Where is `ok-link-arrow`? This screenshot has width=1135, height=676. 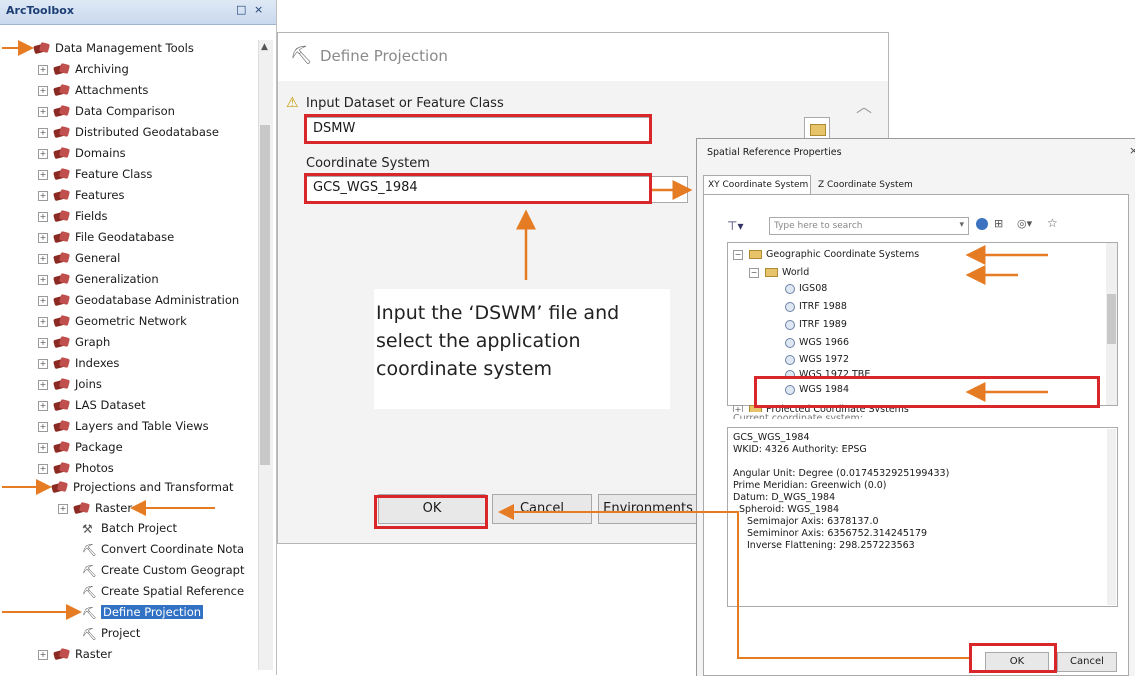
ok-link-arrow is located at coordinates (733, 581).